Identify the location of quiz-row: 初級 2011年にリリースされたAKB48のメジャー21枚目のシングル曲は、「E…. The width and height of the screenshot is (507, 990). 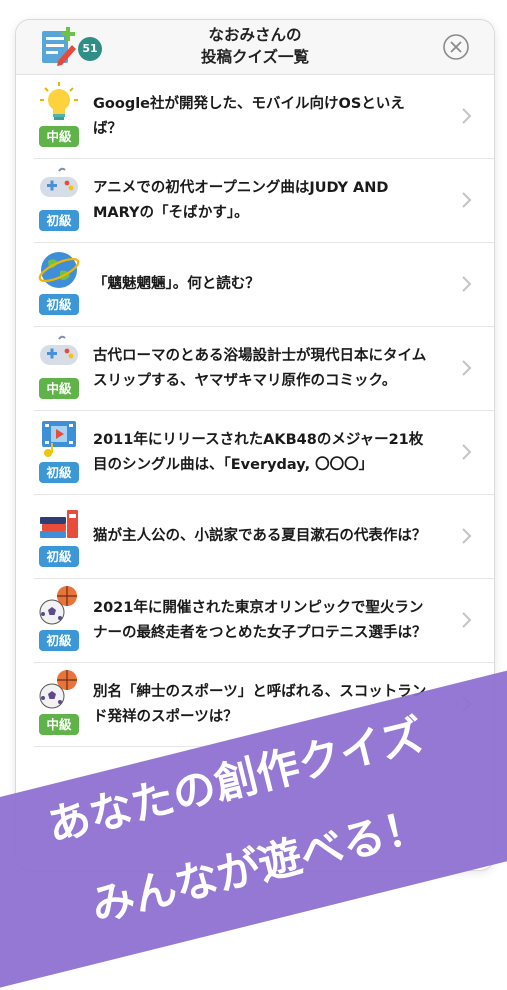
(264, 453).